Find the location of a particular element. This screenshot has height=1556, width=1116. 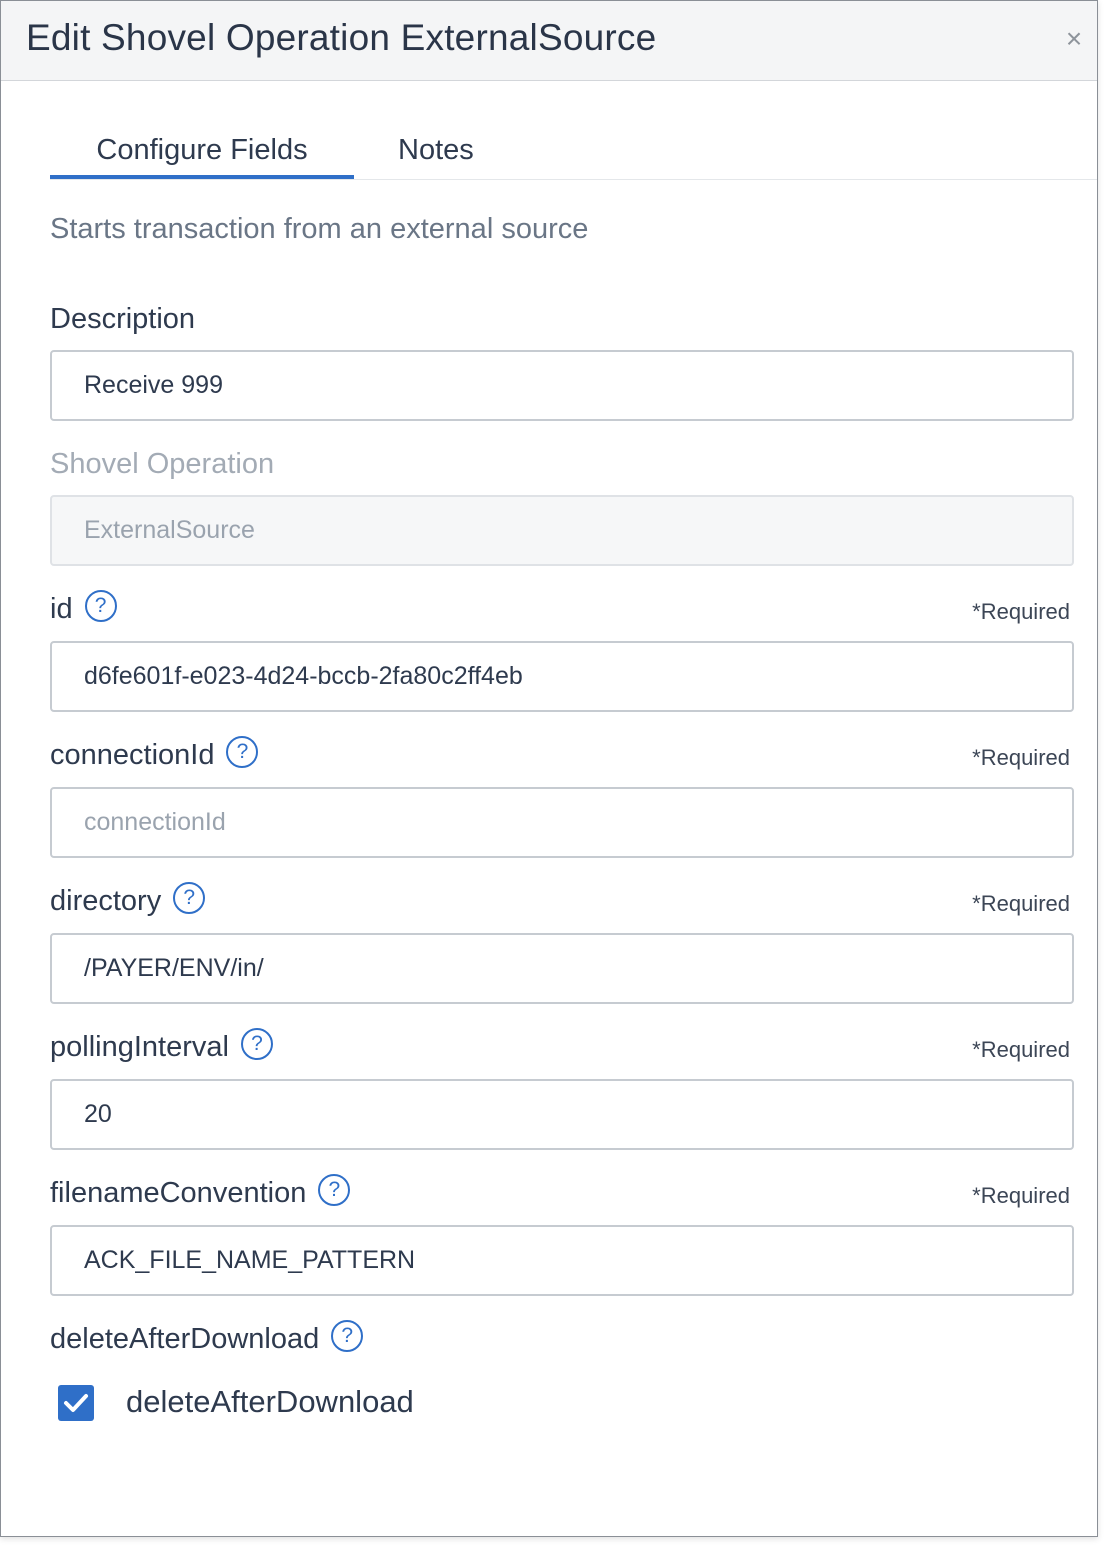

tab-bar: Configure Fields Notes is located at coordinates (573, 149).